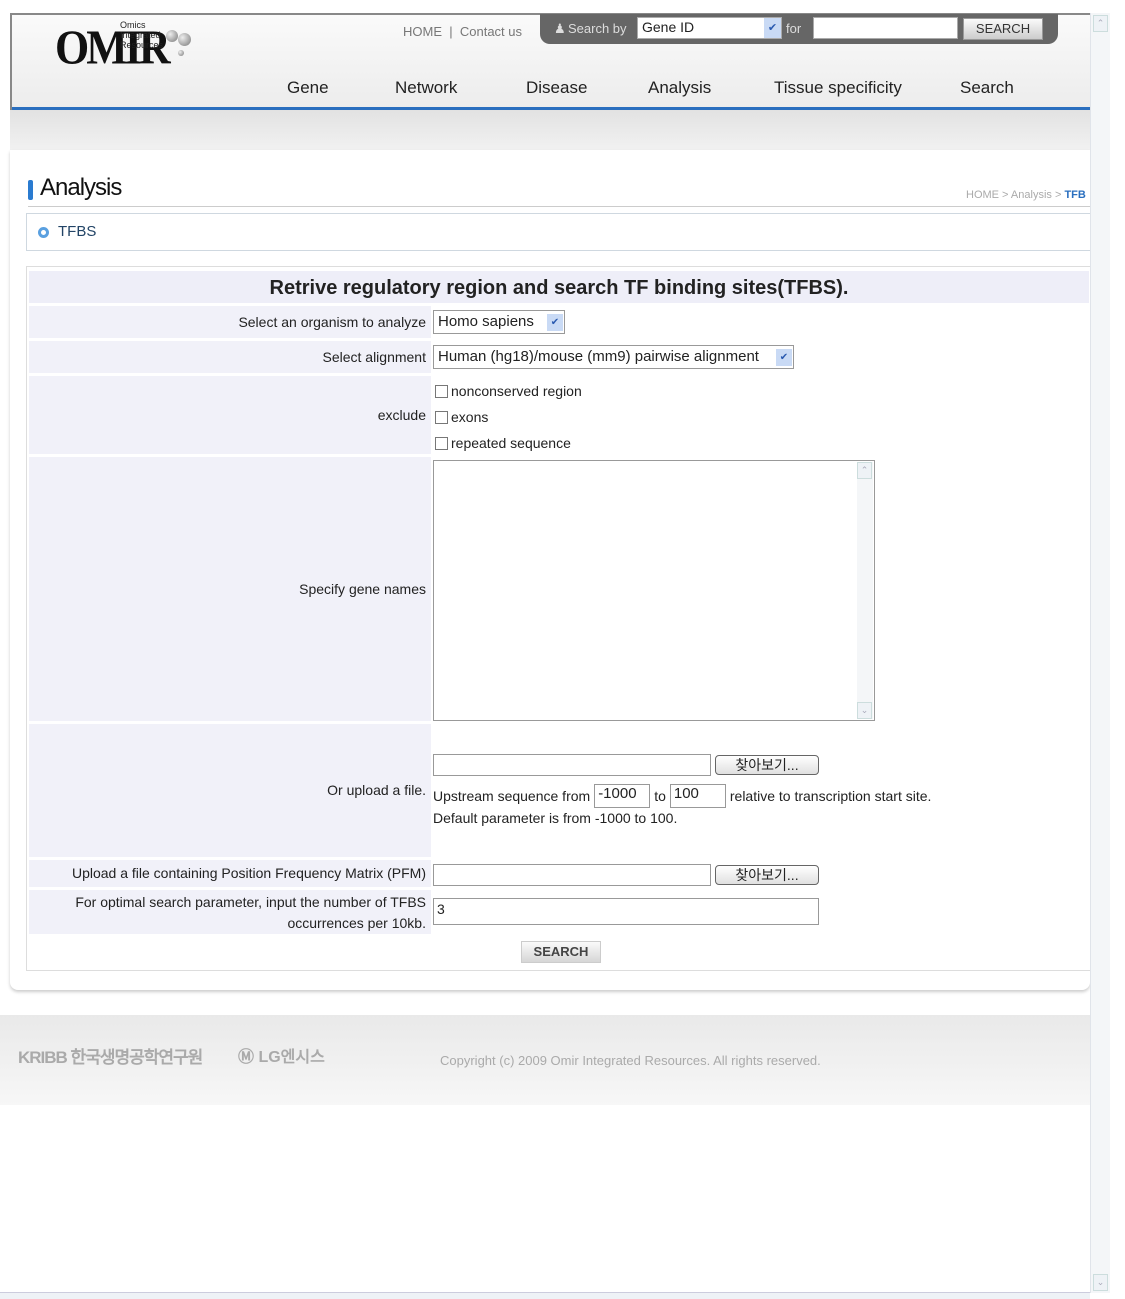 The width and height of the screenshot is (1125, 1299). I want to click on checkbox-label: nonconserved region, so click(516, 391).